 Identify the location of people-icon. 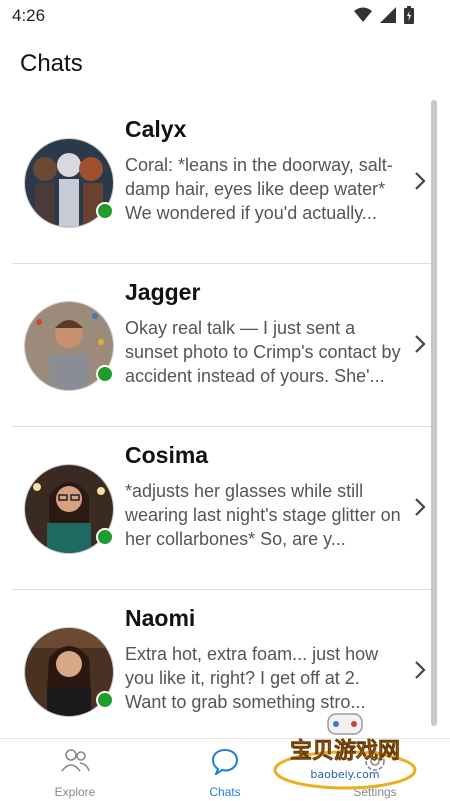
(75, 760).